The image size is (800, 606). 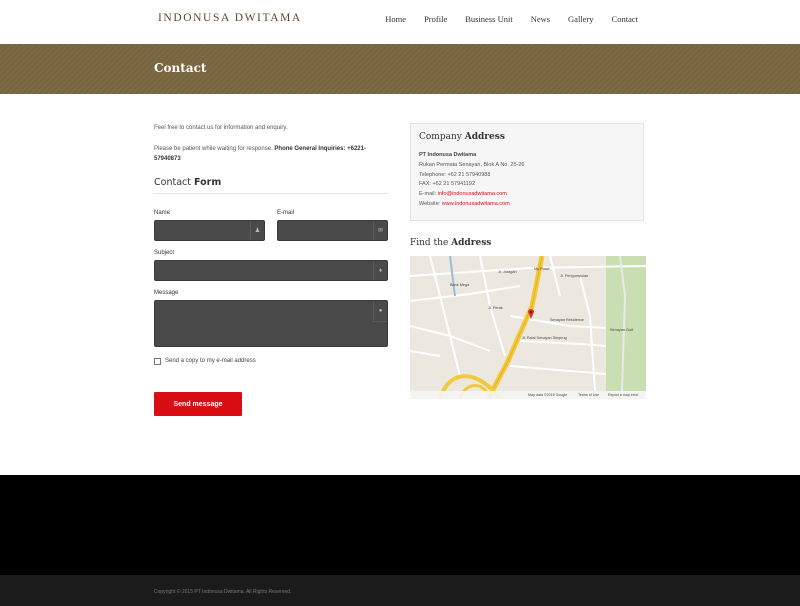 I want to click on map-label: Jl. Juragan, so click(x=507, y=272).